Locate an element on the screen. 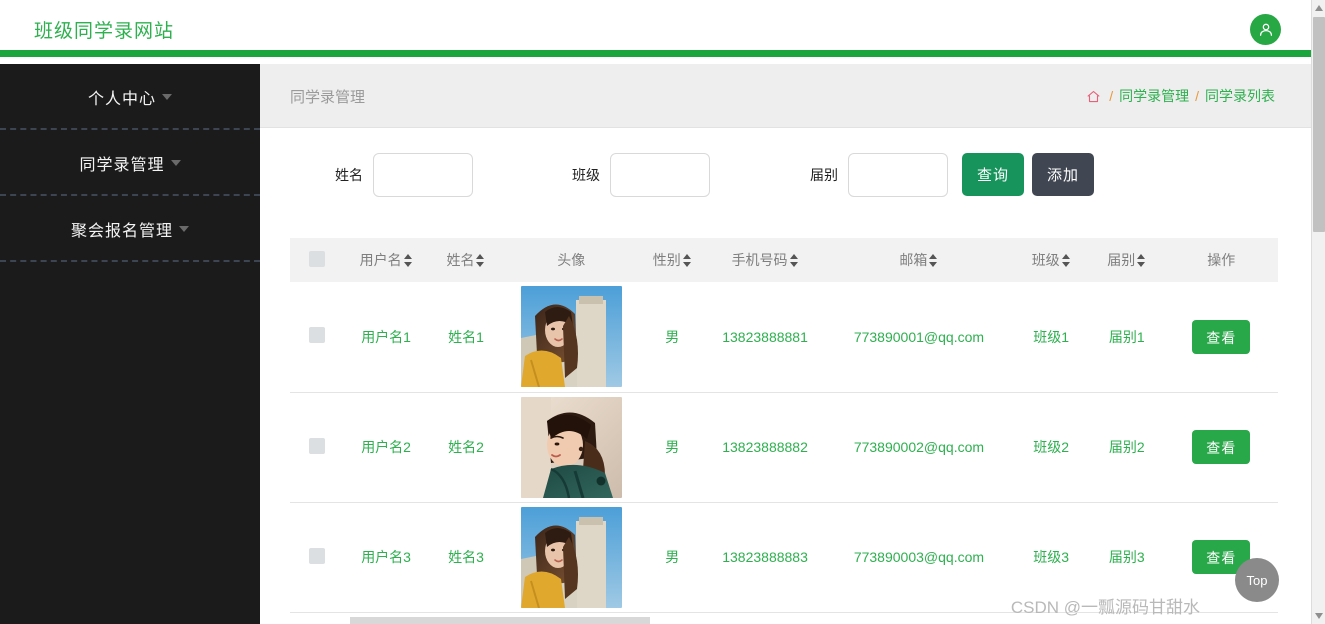 The width and height of the screenshot is (1325, 624). cell-name: 姓名3 is located at coordinates (466, 557).